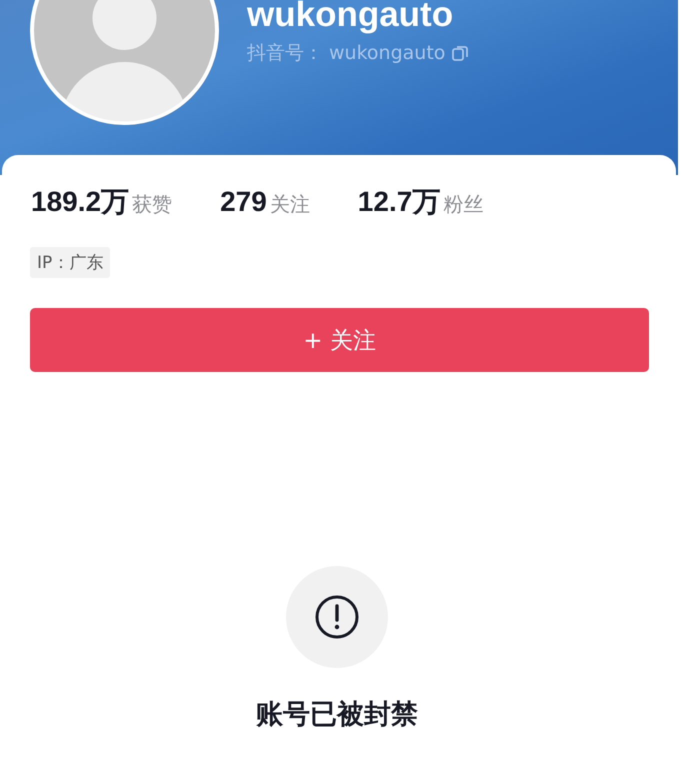  What do you see at coordinates (152, 204) in the screenshot?
I see `stat-label: 获赞` at bounding box center [152, 204].